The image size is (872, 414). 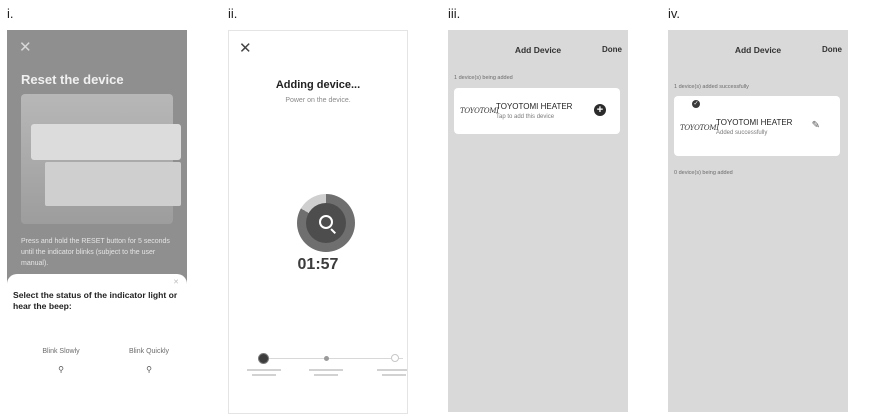 What do you see at coordinates (703, 173) in the screenshot?
I see `devices-pending-note: 0 device(s) being added` at bounding box center [703, 173].